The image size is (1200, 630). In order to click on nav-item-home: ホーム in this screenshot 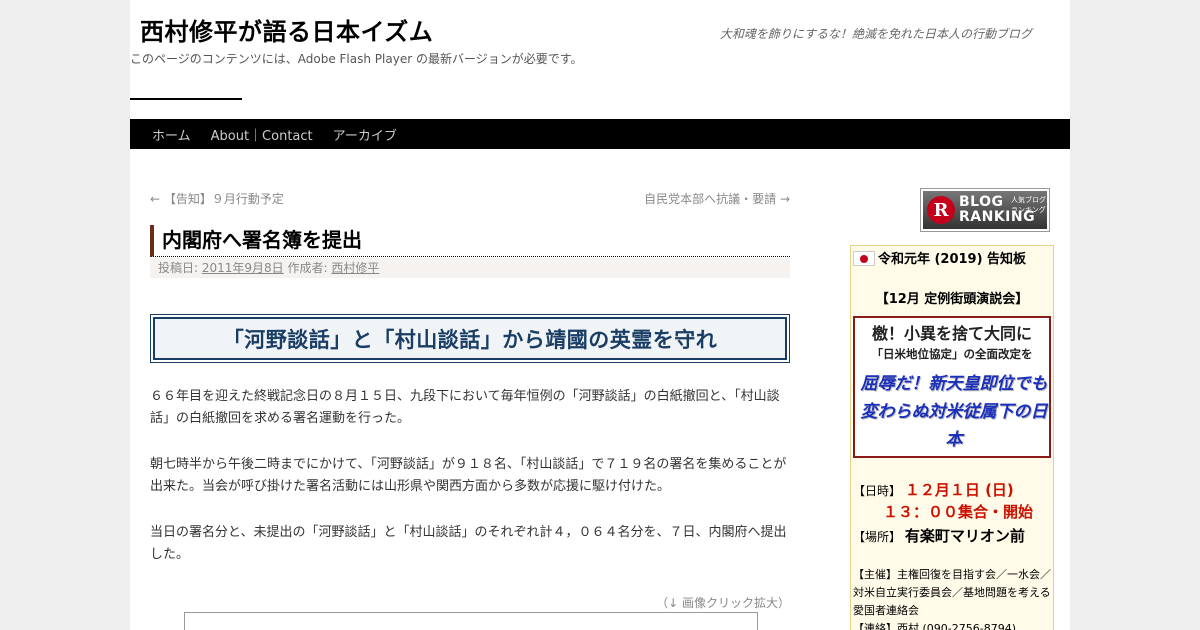, I will do `click(171, 134)`.